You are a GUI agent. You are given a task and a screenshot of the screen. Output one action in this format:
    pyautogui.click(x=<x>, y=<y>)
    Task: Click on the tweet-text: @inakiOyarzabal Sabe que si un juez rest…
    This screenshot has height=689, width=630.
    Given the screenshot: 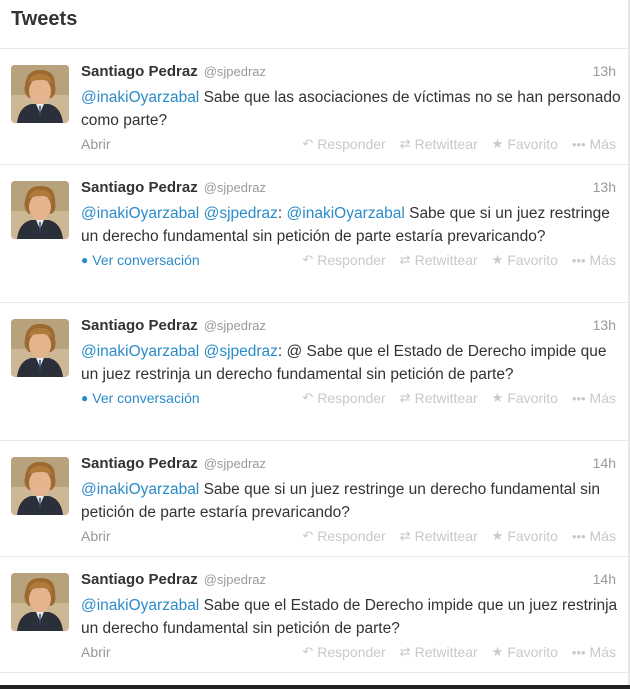 What is the action you would take?
    pyautogui.click(x=351, y=501)
    